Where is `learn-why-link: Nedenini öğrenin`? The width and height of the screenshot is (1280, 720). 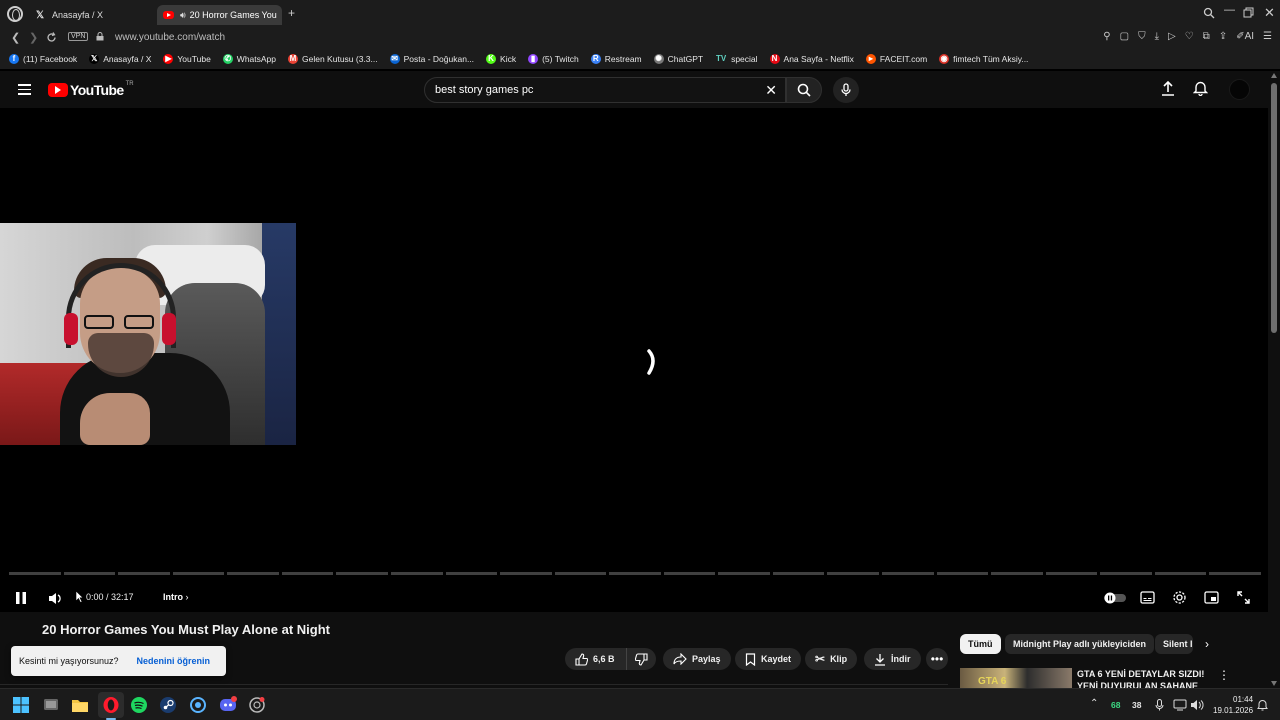 learn-why-link: Nedenini öğrenin is located at coordinates (174, 661).